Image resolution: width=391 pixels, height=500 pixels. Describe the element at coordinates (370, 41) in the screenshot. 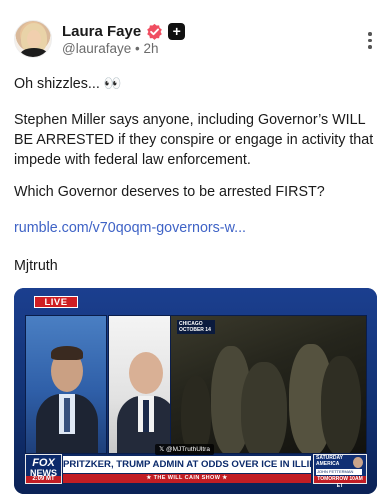

I see `more-options-icon` at that location.